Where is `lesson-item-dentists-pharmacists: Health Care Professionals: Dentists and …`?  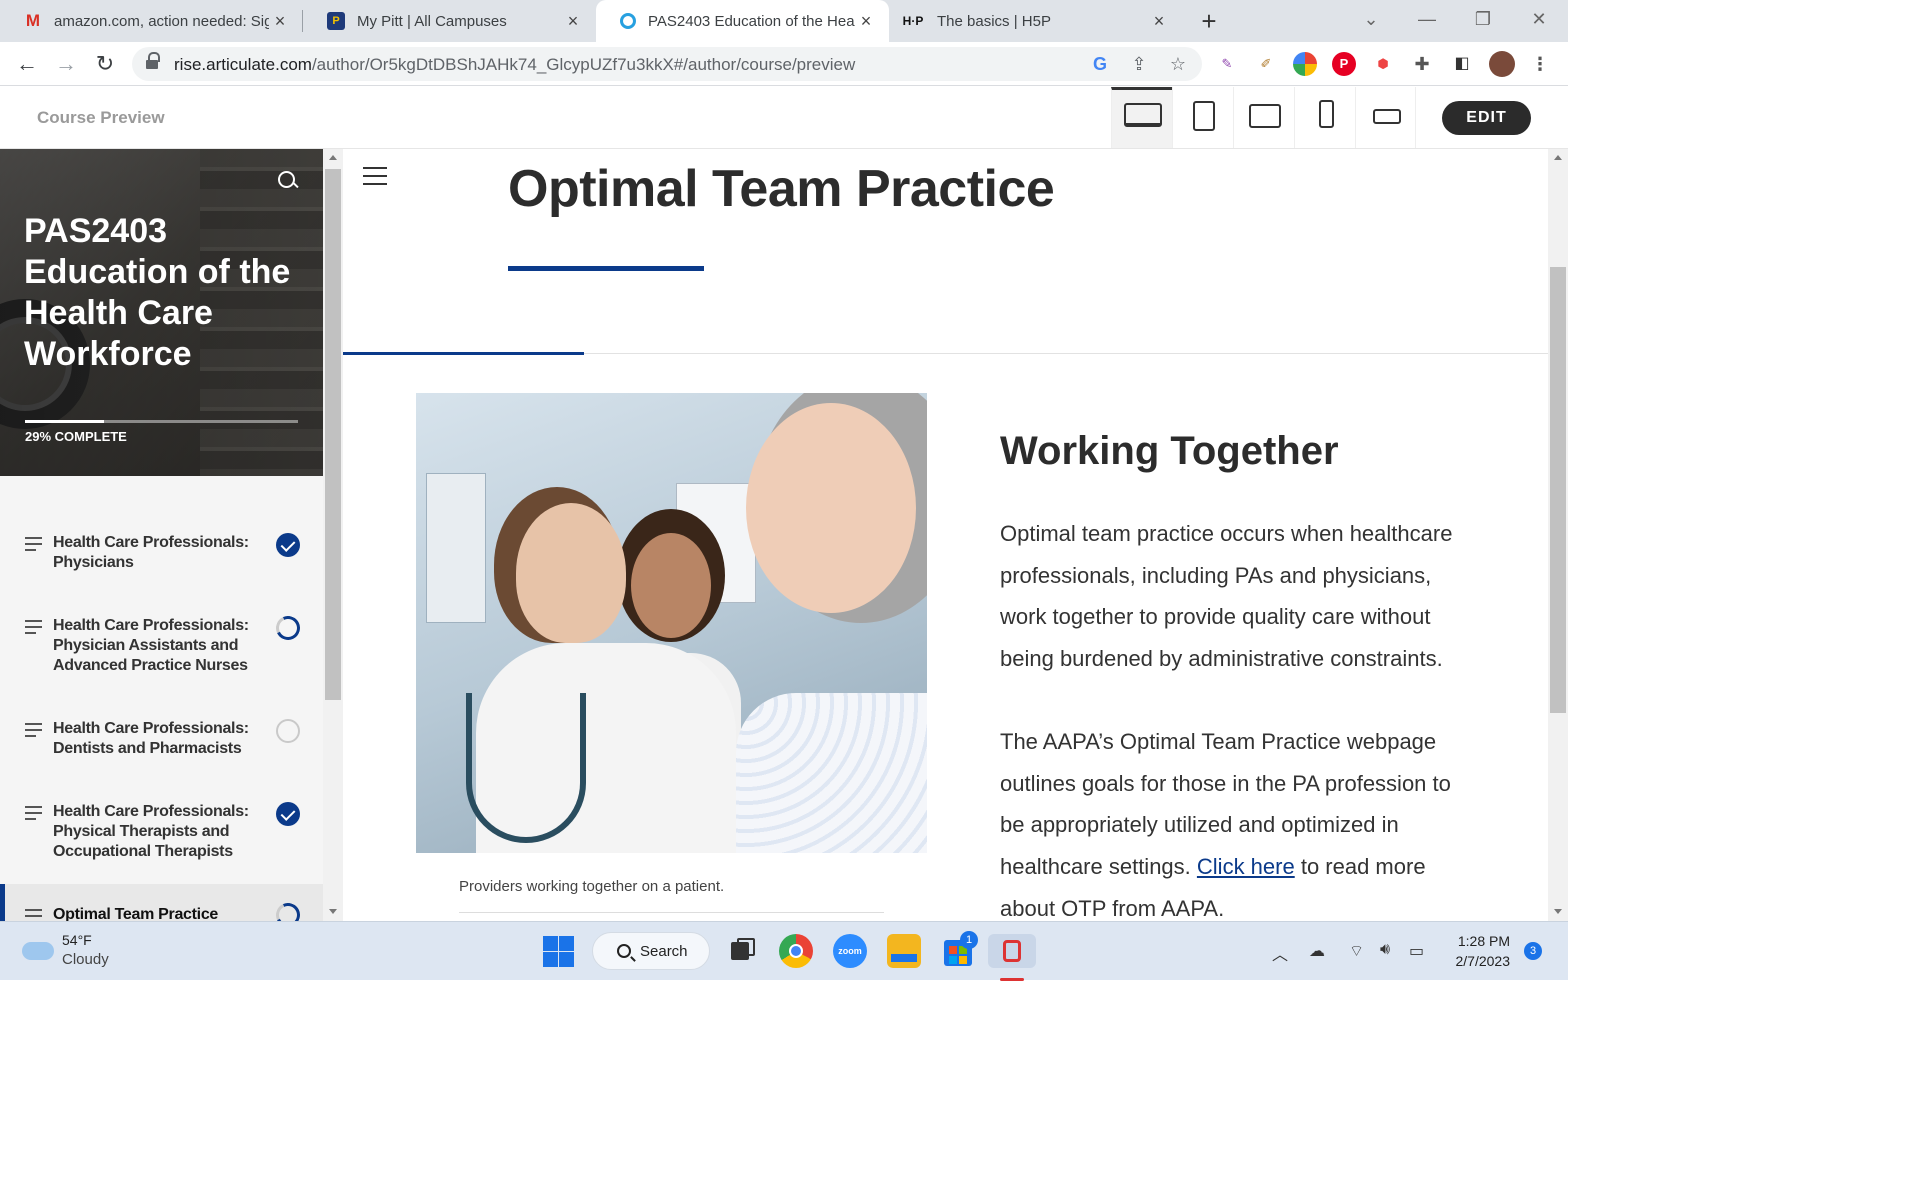
lesson-item-dentists-pharmacists: Health Care Professionals: Dentists and … is located at coordinates (161, 744).